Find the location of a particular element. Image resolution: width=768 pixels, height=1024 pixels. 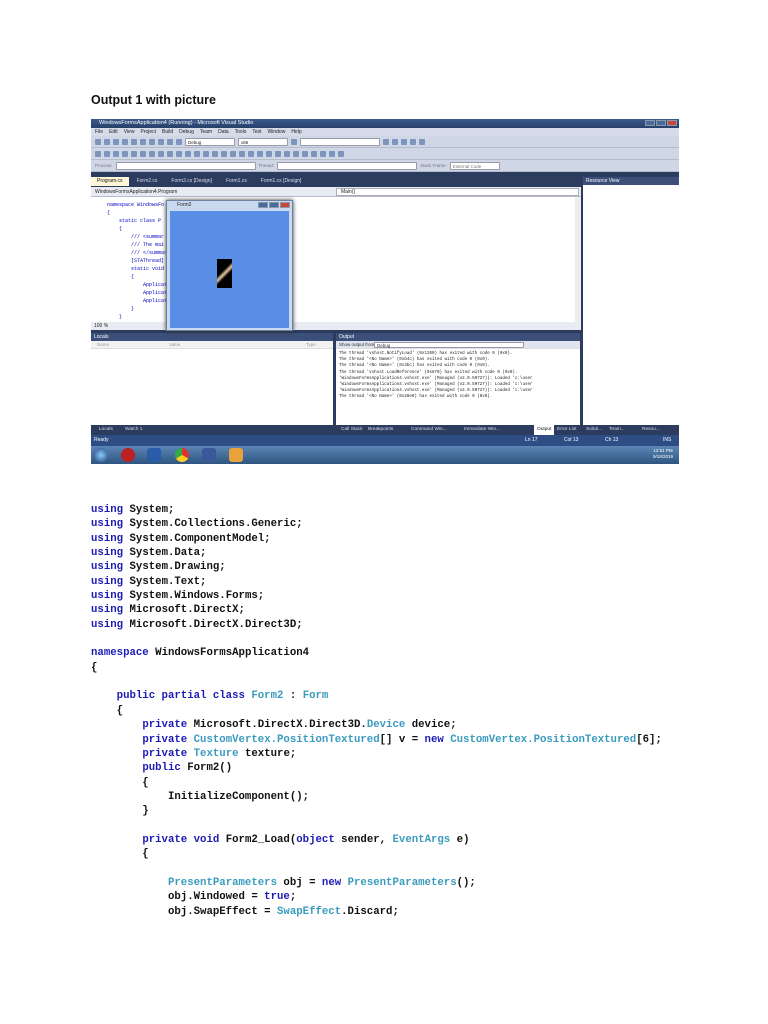

keyword: object is located at coordinates (315, 839).